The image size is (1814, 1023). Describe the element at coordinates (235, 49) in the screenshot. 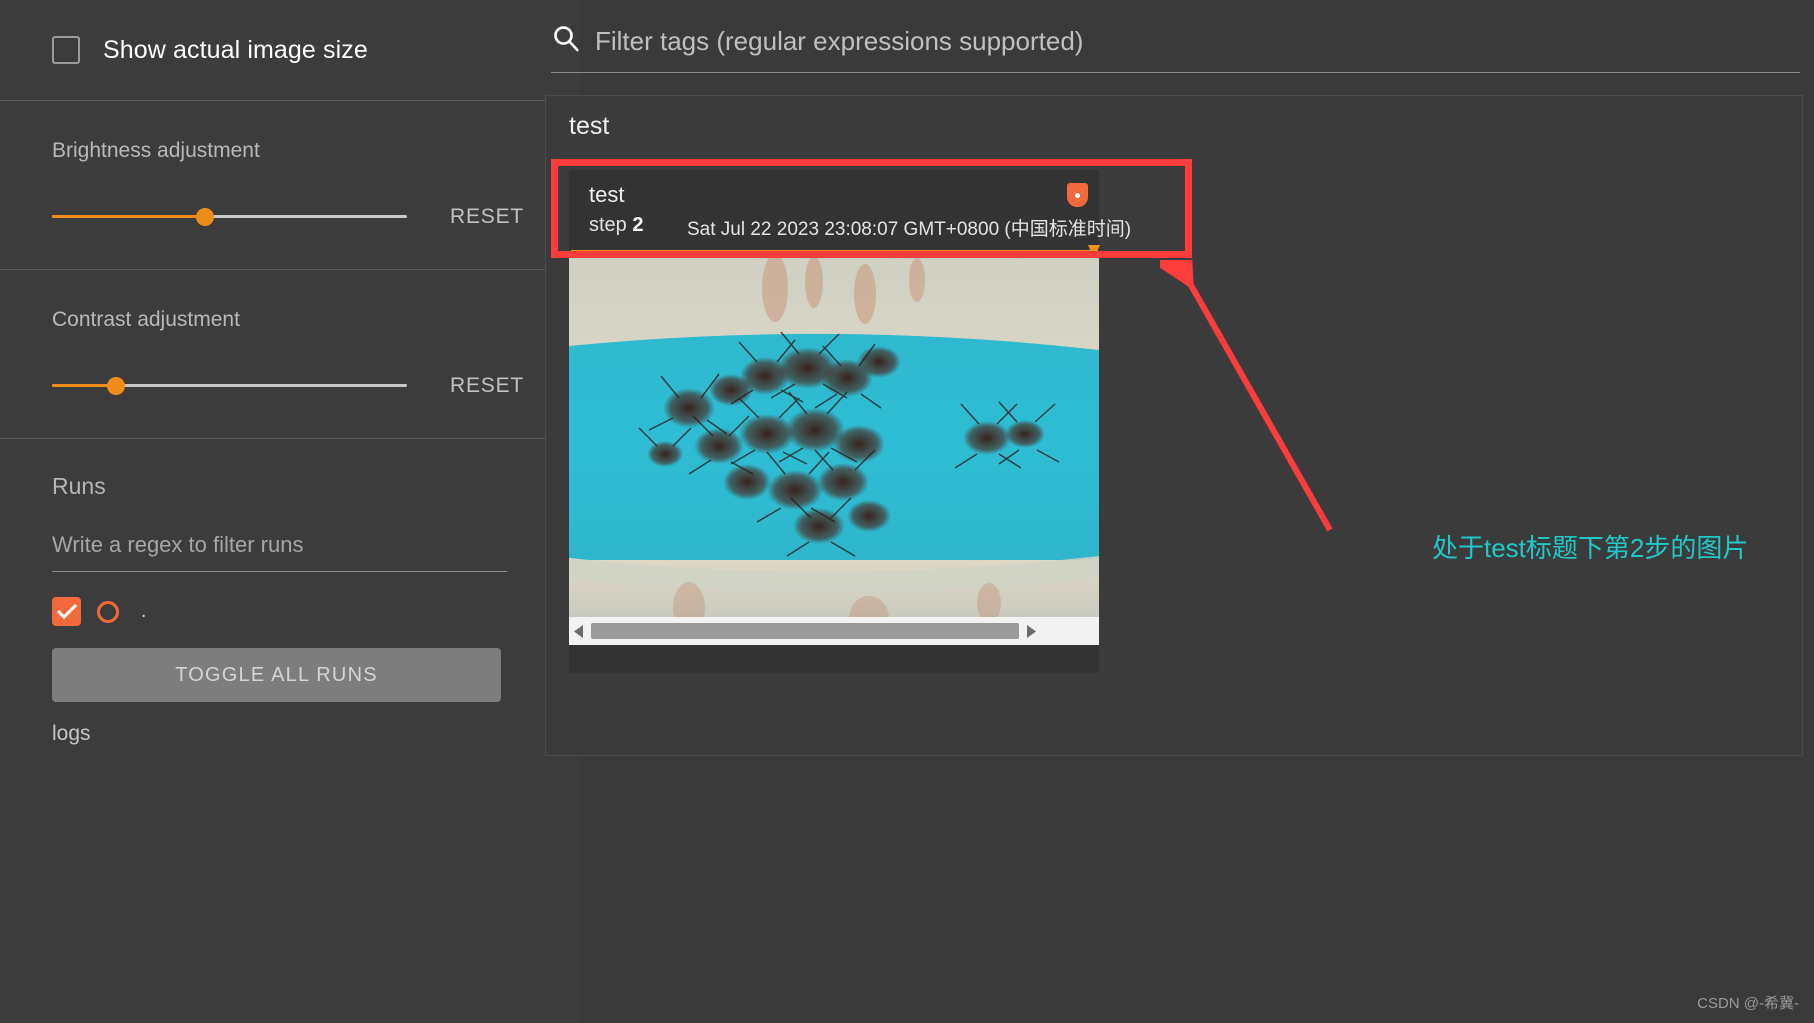

I see `show-actual-image-size-label: Show actual image size` at that location.